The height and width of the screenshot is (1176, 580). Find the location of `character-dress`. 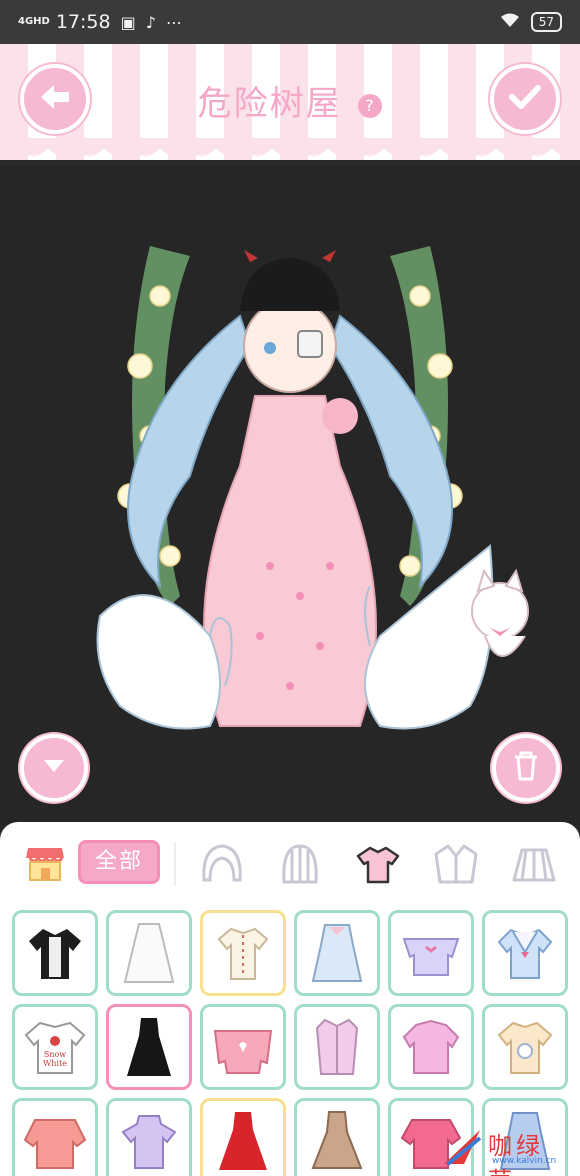

character-dress is located at coordinates (290, 561).